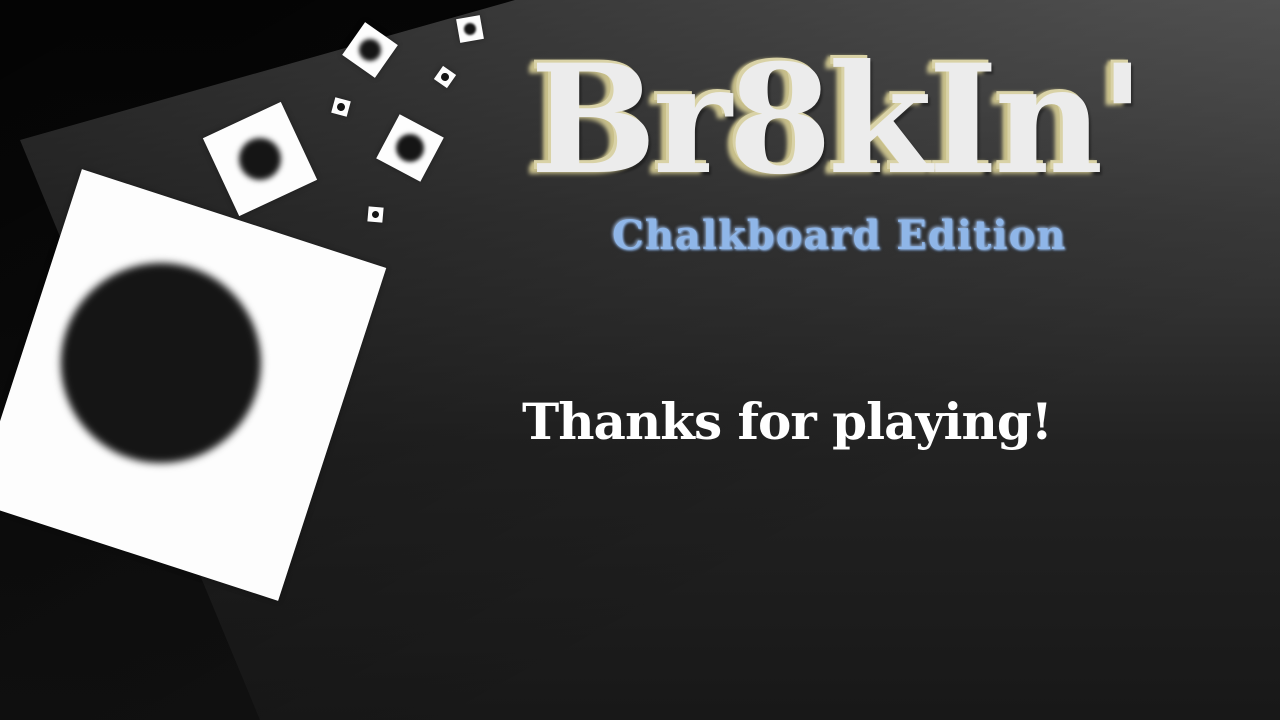 Image resolution: width=1280 pixels, height=720 pixels. Describe the element at coordinates (839, 235) in the screenshot. I see `game-subtitle: Chalkboard Edition` at that location.